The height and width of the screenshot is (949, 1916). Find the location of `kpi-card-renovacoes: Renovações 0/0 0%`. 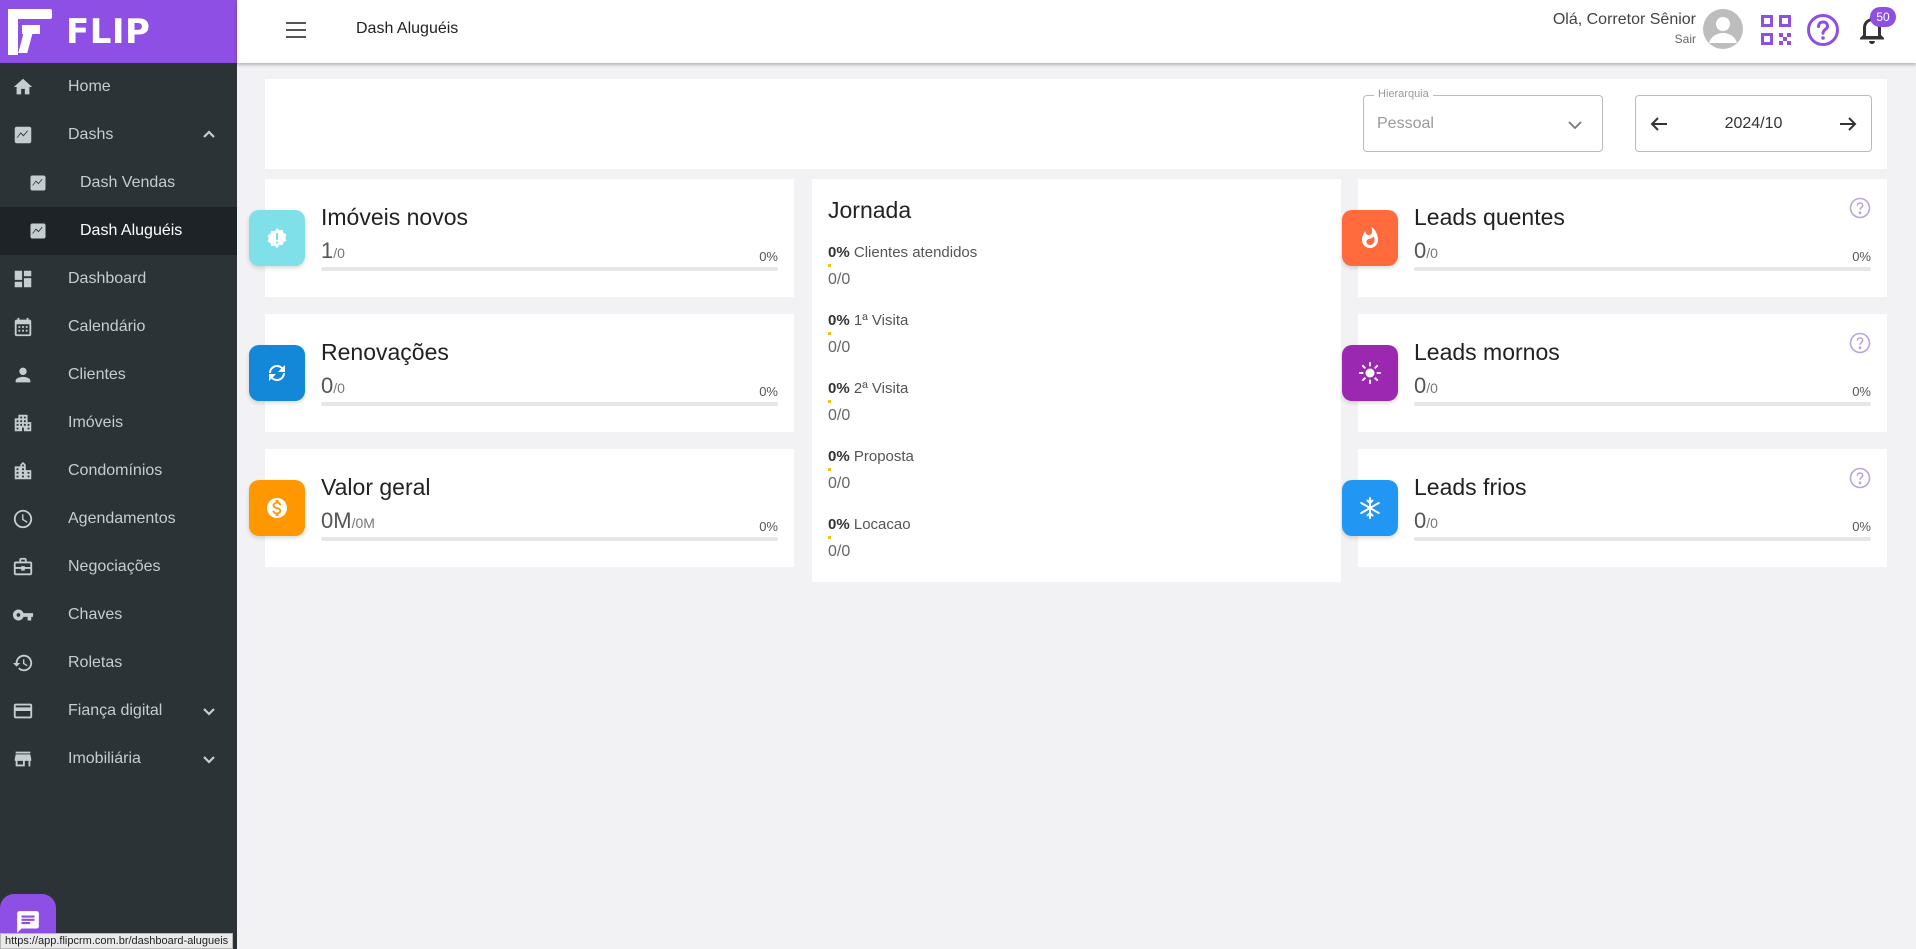

kpi-card-renovacoes: Renovações 0/0 0% is located at coordinates (521, 373).